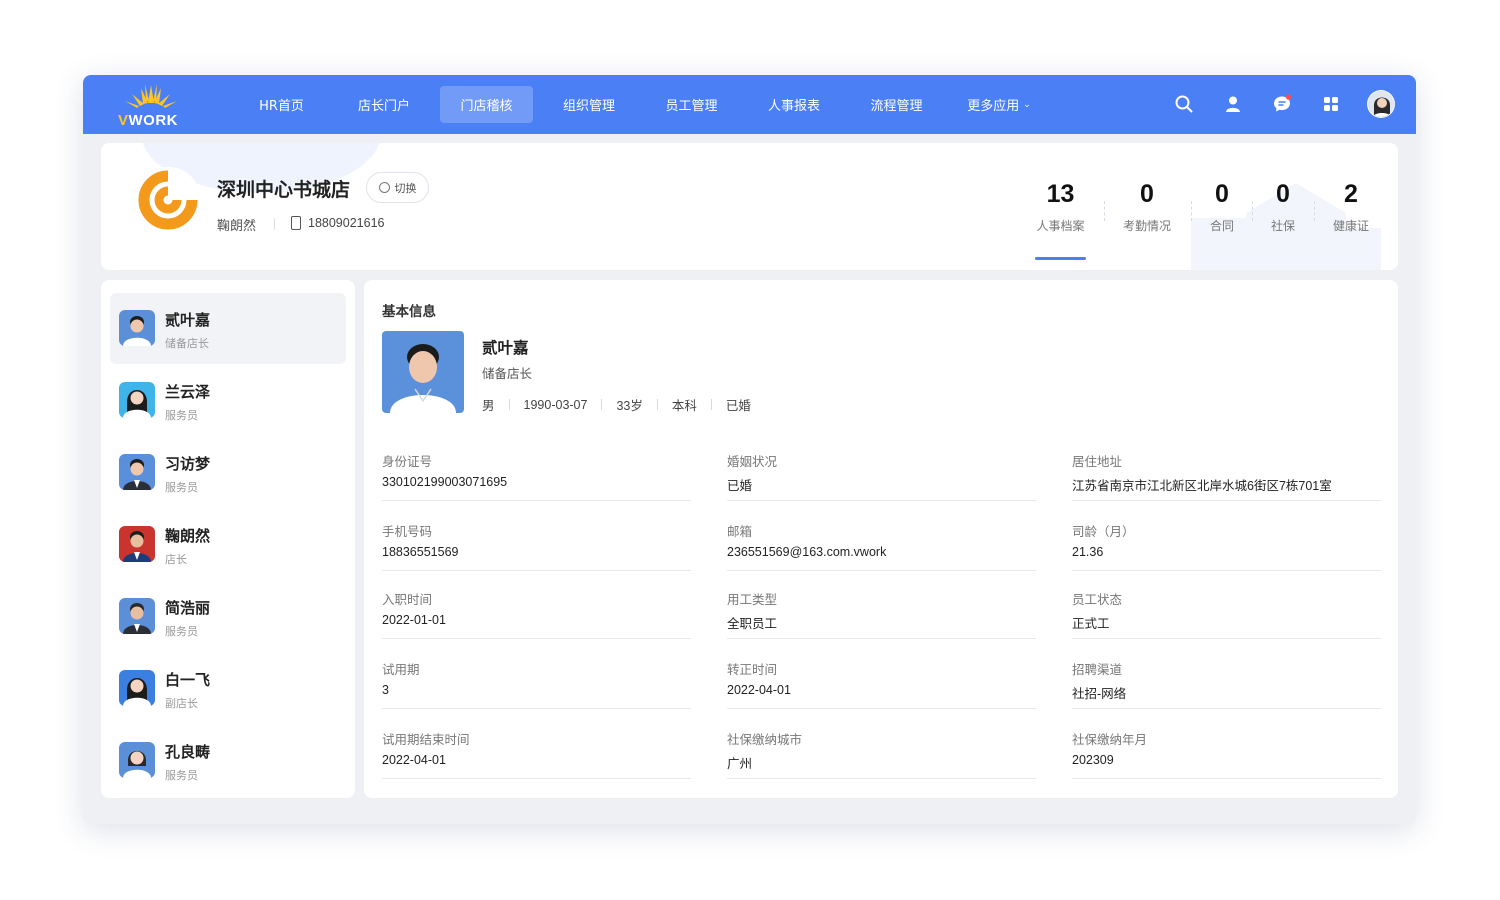 The image size is (1500, 900). I want to click on field-value: 236551569@163.com.vwork, so click(807, 552).